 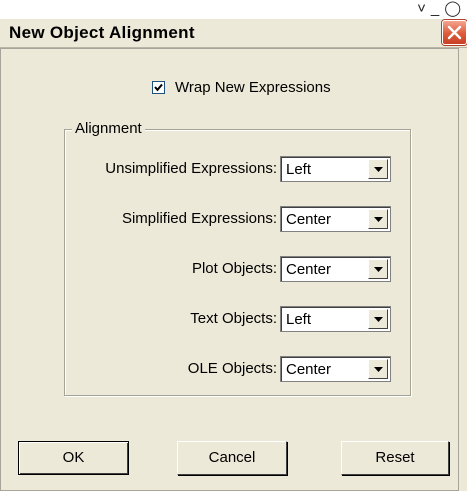 What do you see at coordinates (108, 128) in the screenshot?
I see `alignment-group-legend: Alignment` at bounding box center [108, 128].